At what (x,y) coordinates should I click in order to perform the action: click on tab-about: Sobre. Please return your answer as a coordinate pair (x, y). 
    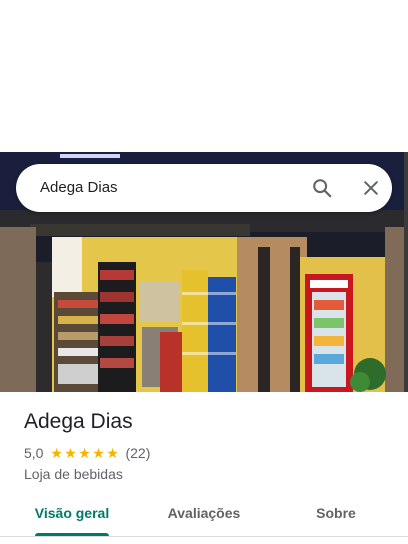
    Looking at the image, I should click on (336, 516).